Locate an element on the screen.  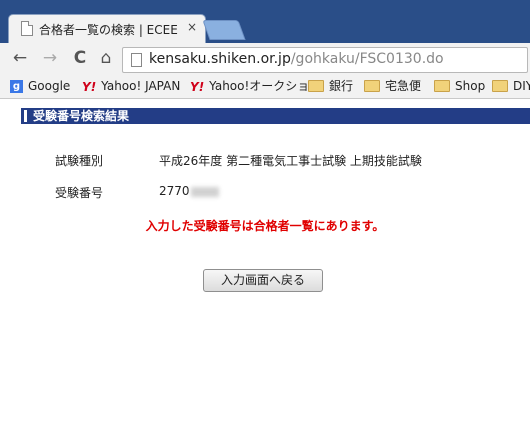
bookmark-folder-delivery: 宅急便 is located at coordinates (392, 86).